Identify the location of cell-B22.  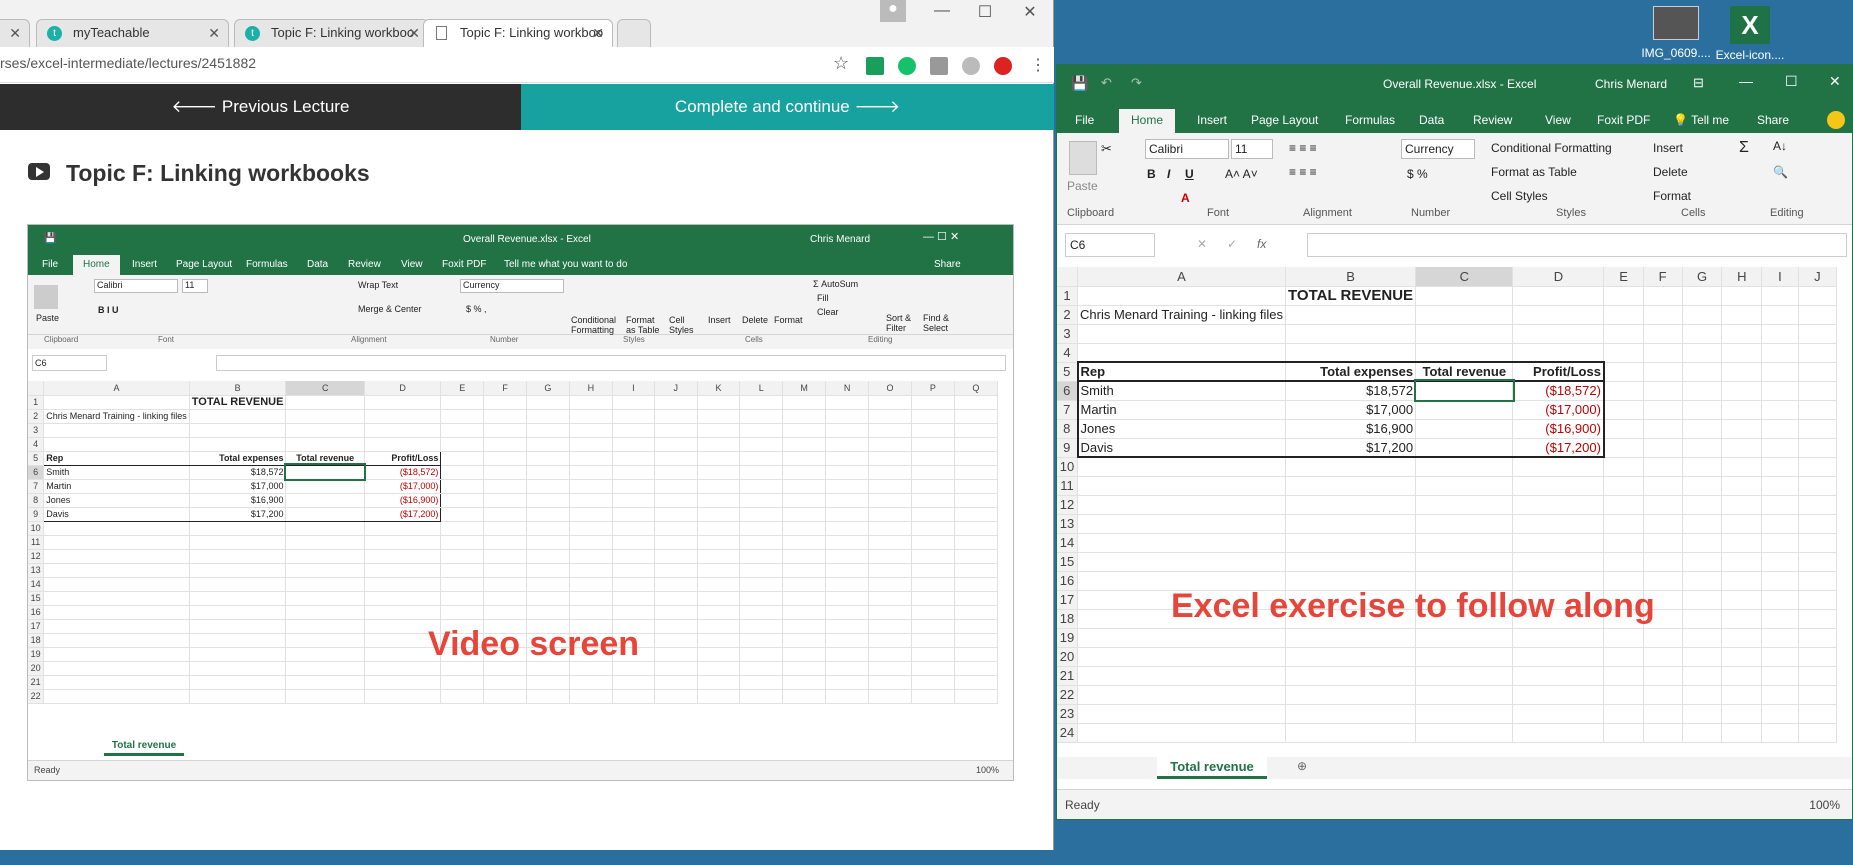
(238, 696).